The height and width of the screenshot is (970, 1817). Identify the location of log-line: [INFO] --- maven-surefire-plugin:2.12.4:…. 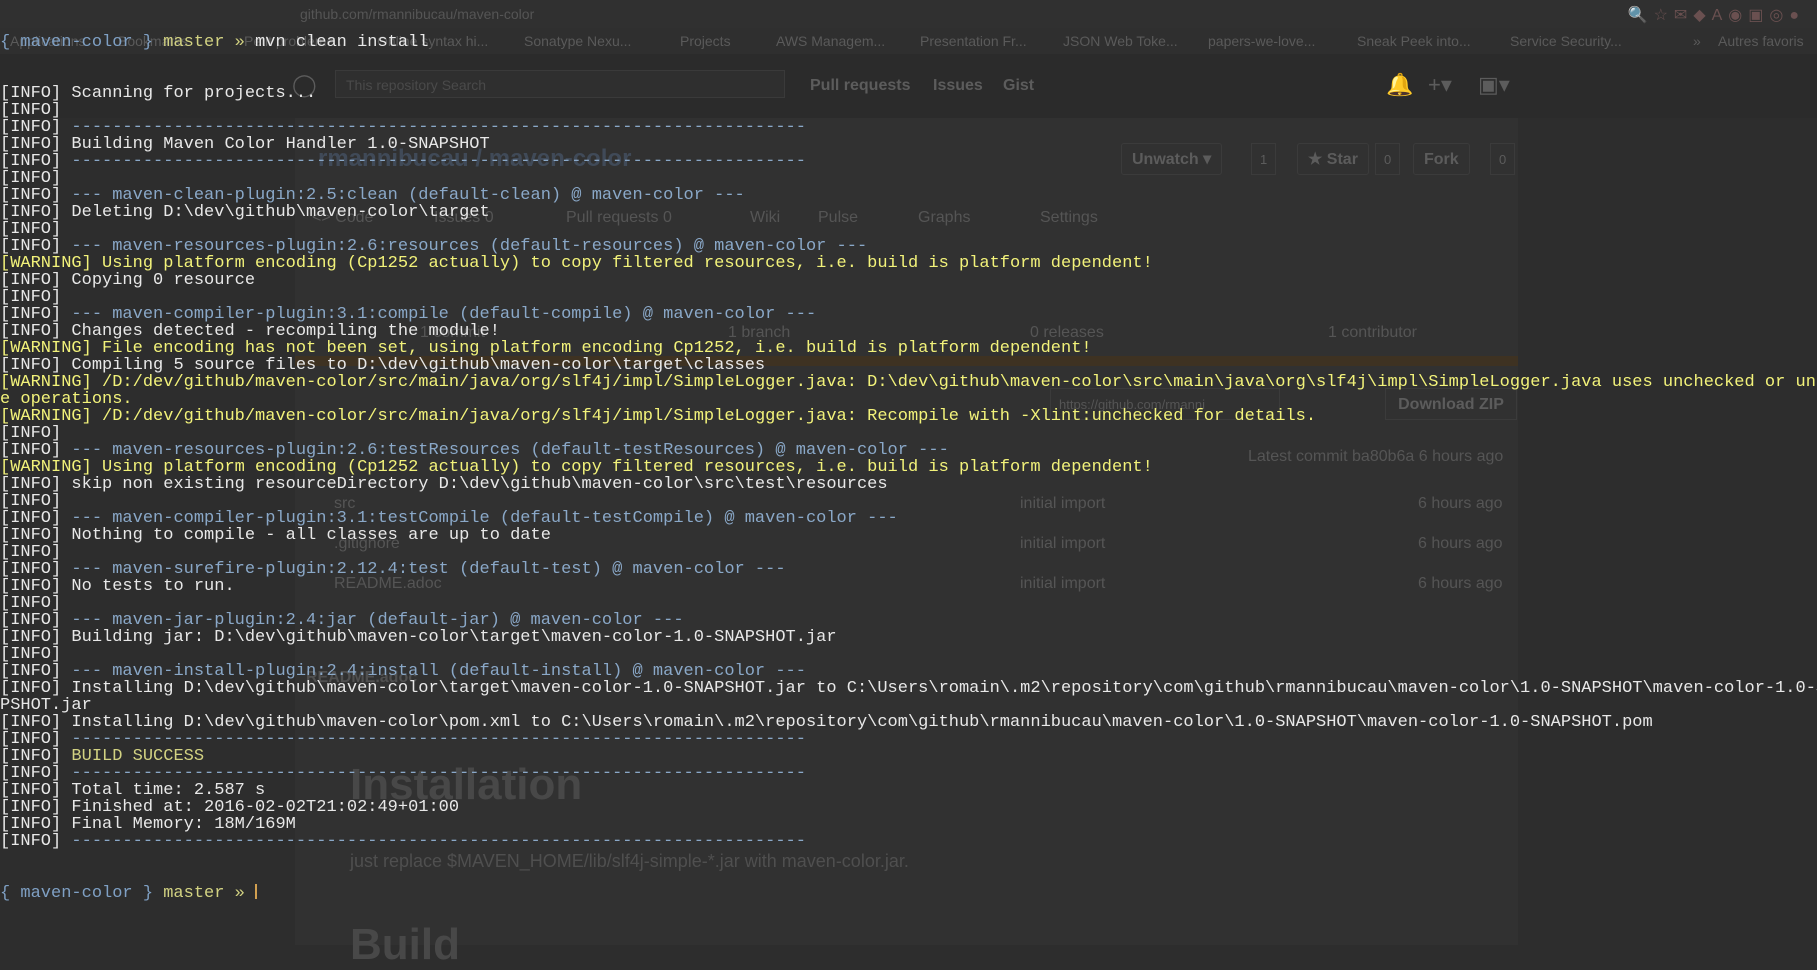
(908, 569).